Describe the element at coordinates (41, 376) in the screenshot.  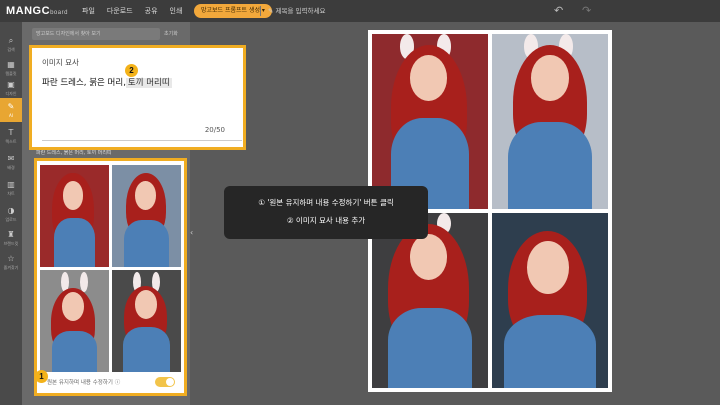
I see `step-badge-1: 1` at that location.